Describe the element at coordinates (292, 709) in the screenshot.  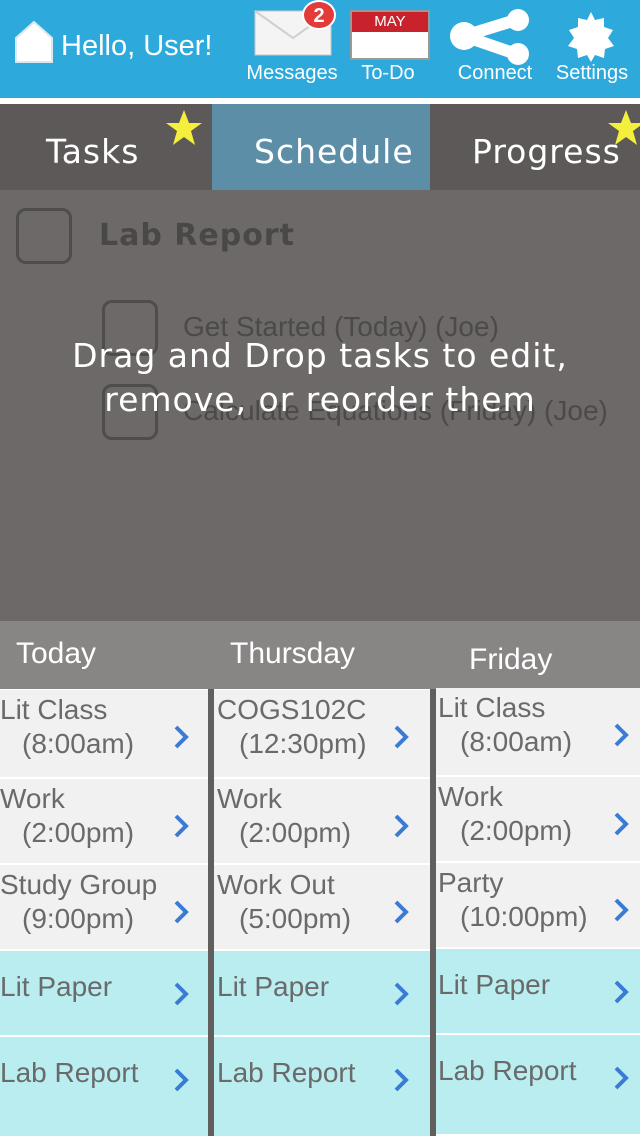
I see `item-title: COGS102C` at that location.